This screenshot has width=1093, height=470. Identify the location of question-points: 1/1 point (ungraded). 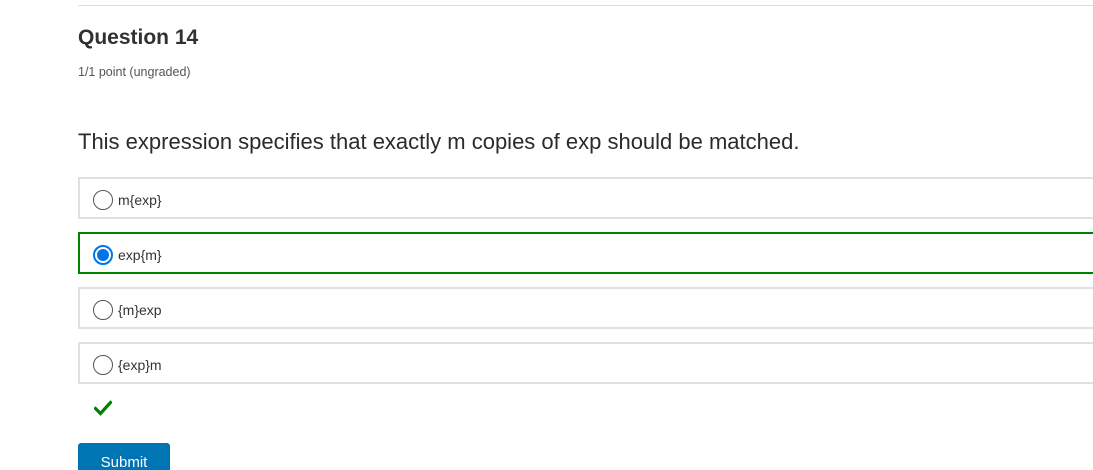
(134, 72).